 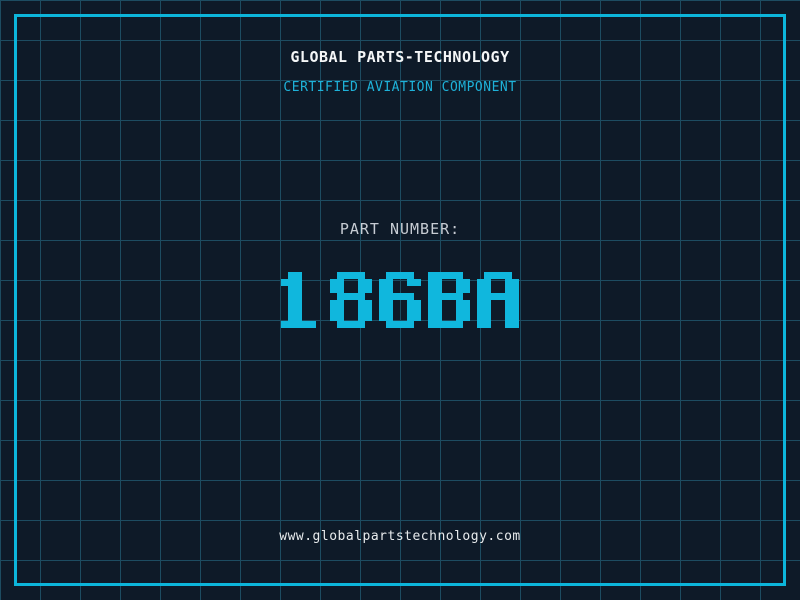 I want to click on part-number-label: PART NUMBER:, so click(x=400, y=229).